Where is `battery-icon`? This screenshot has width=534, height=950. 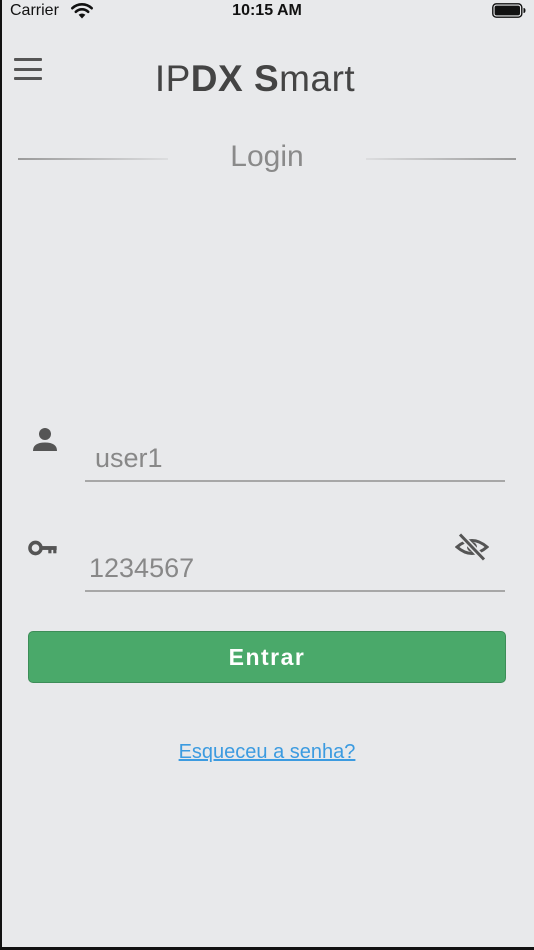
battery-icon is located at coordinates (509, 10).